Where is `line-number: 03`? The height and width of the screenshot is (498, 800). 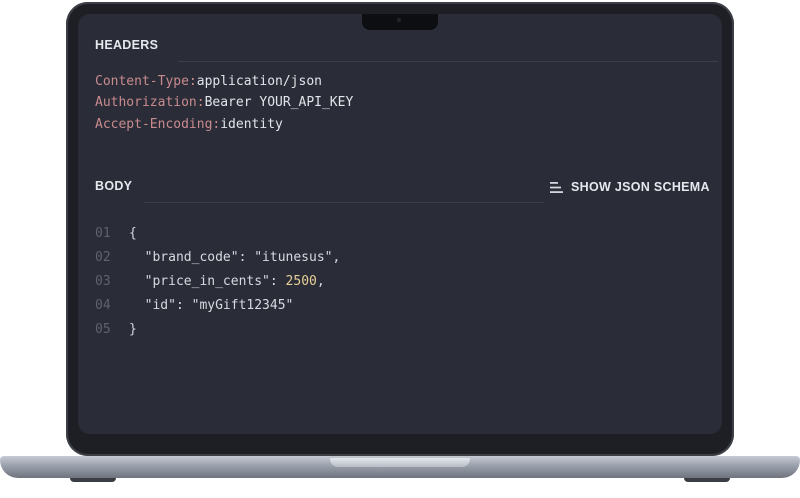
line-number: 03 is located at coordinates (103, 281).